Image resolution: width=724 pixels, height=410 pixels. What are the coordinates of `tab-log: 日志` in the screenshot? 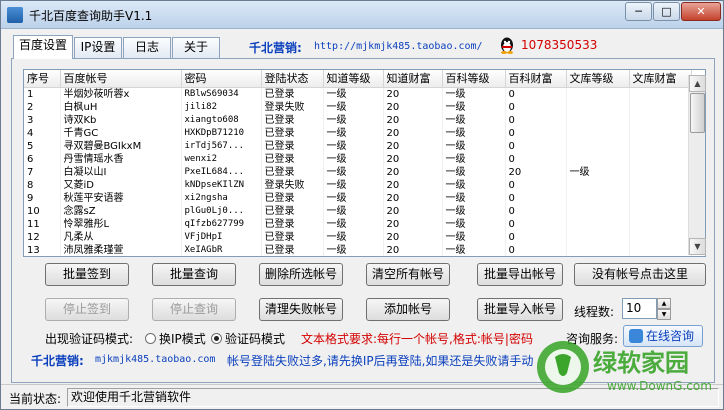 It's located at (147, 47).